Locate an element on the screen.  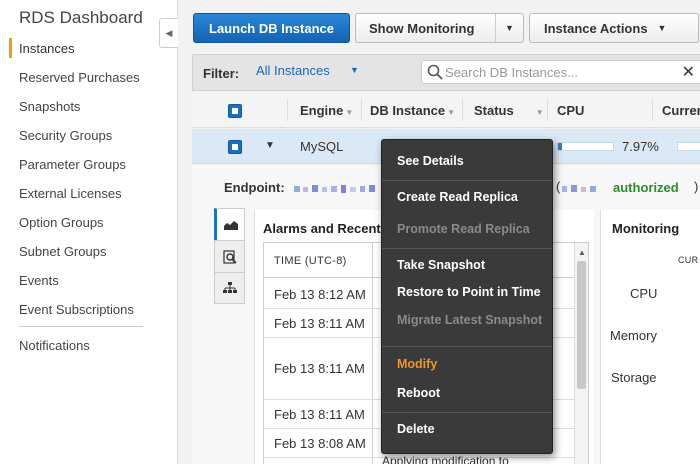
scrollbar-thumb is located at coordinates (581, 325).